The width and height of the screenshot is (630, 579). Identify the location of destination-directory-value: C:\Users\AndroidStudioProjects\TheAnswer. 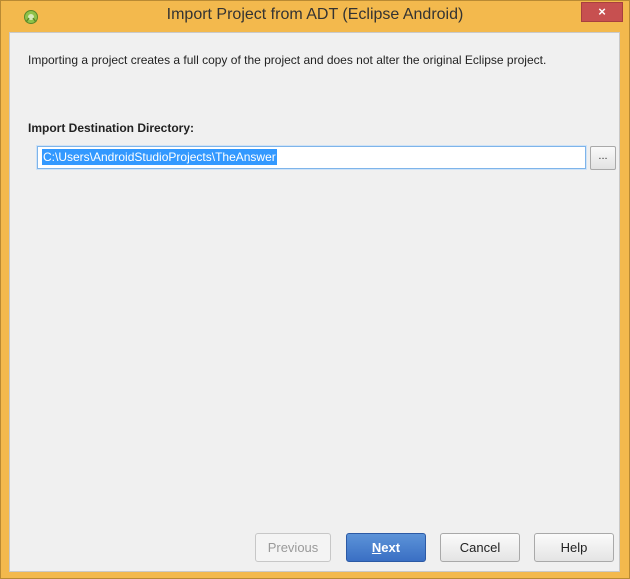
(159, 157).